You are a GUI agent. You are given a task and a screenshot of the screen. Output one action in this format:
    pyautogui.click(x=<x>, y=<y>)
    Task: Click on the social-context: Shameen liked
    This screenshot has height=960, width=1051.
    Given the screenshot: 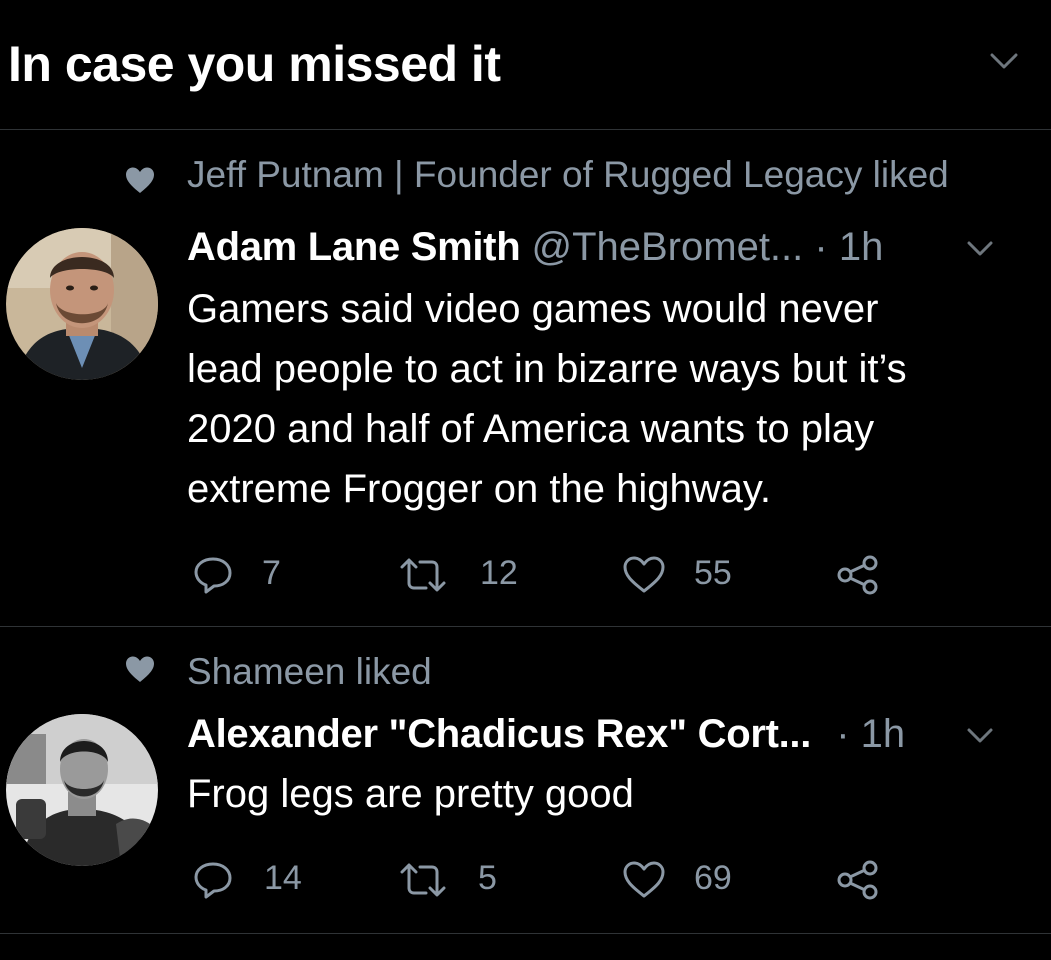 What is the action you would take?
    pyautogui.click(x=309, y=672)
    